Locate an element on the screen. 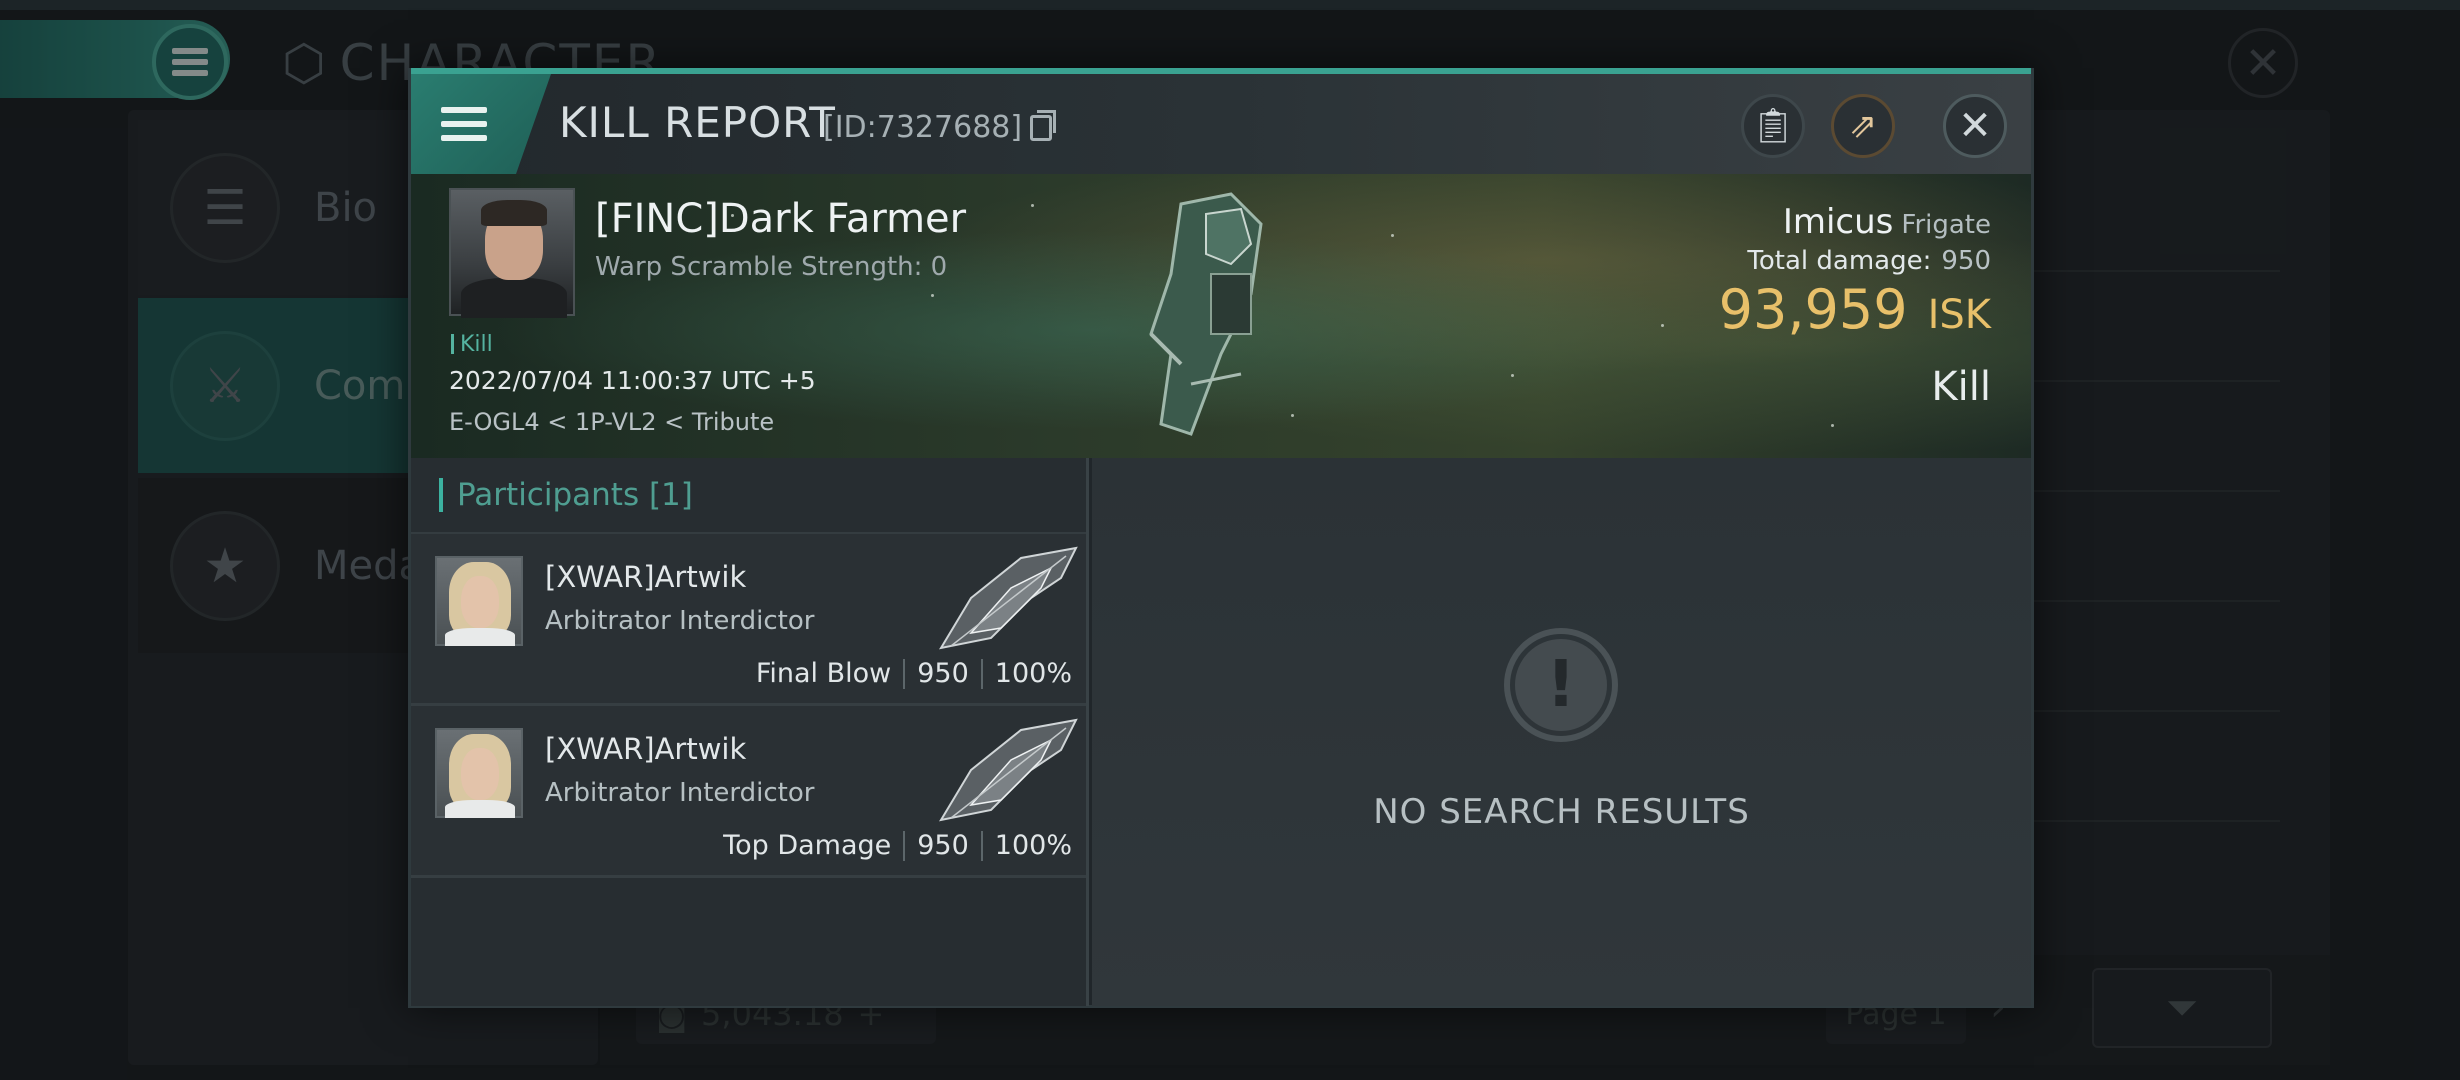 This screenshot has height=1080, width=2460. close-button: ✕ is located at coordinates (1975, 126).